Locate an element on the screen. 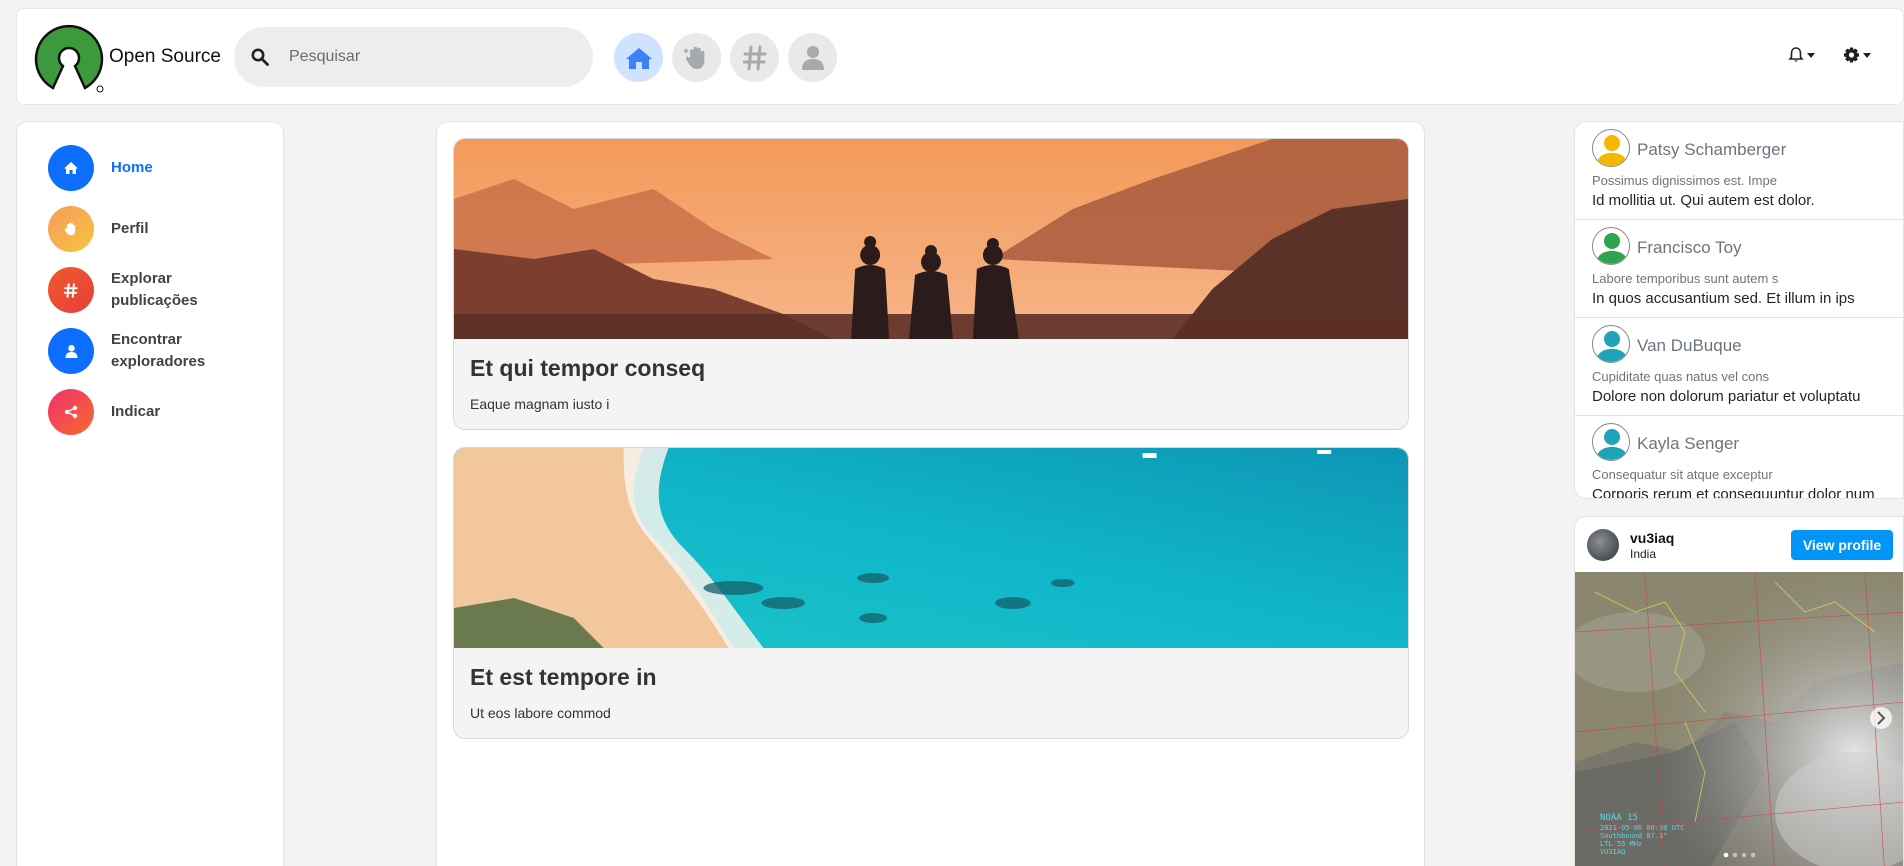  person-subtitle: Consequatur sit atque exceptur is located at coordinates (1682, 474).